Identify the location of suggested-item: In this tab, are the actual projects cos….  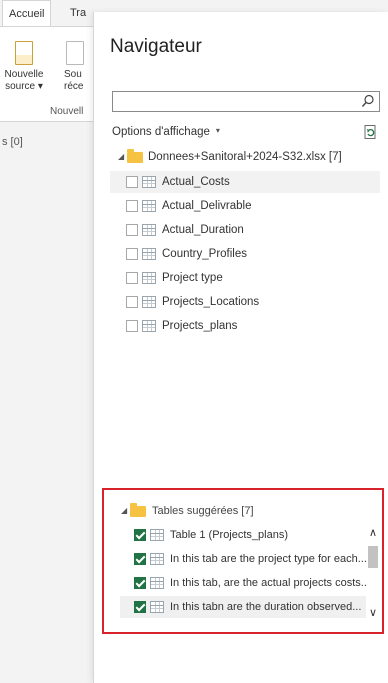
(250, 583).